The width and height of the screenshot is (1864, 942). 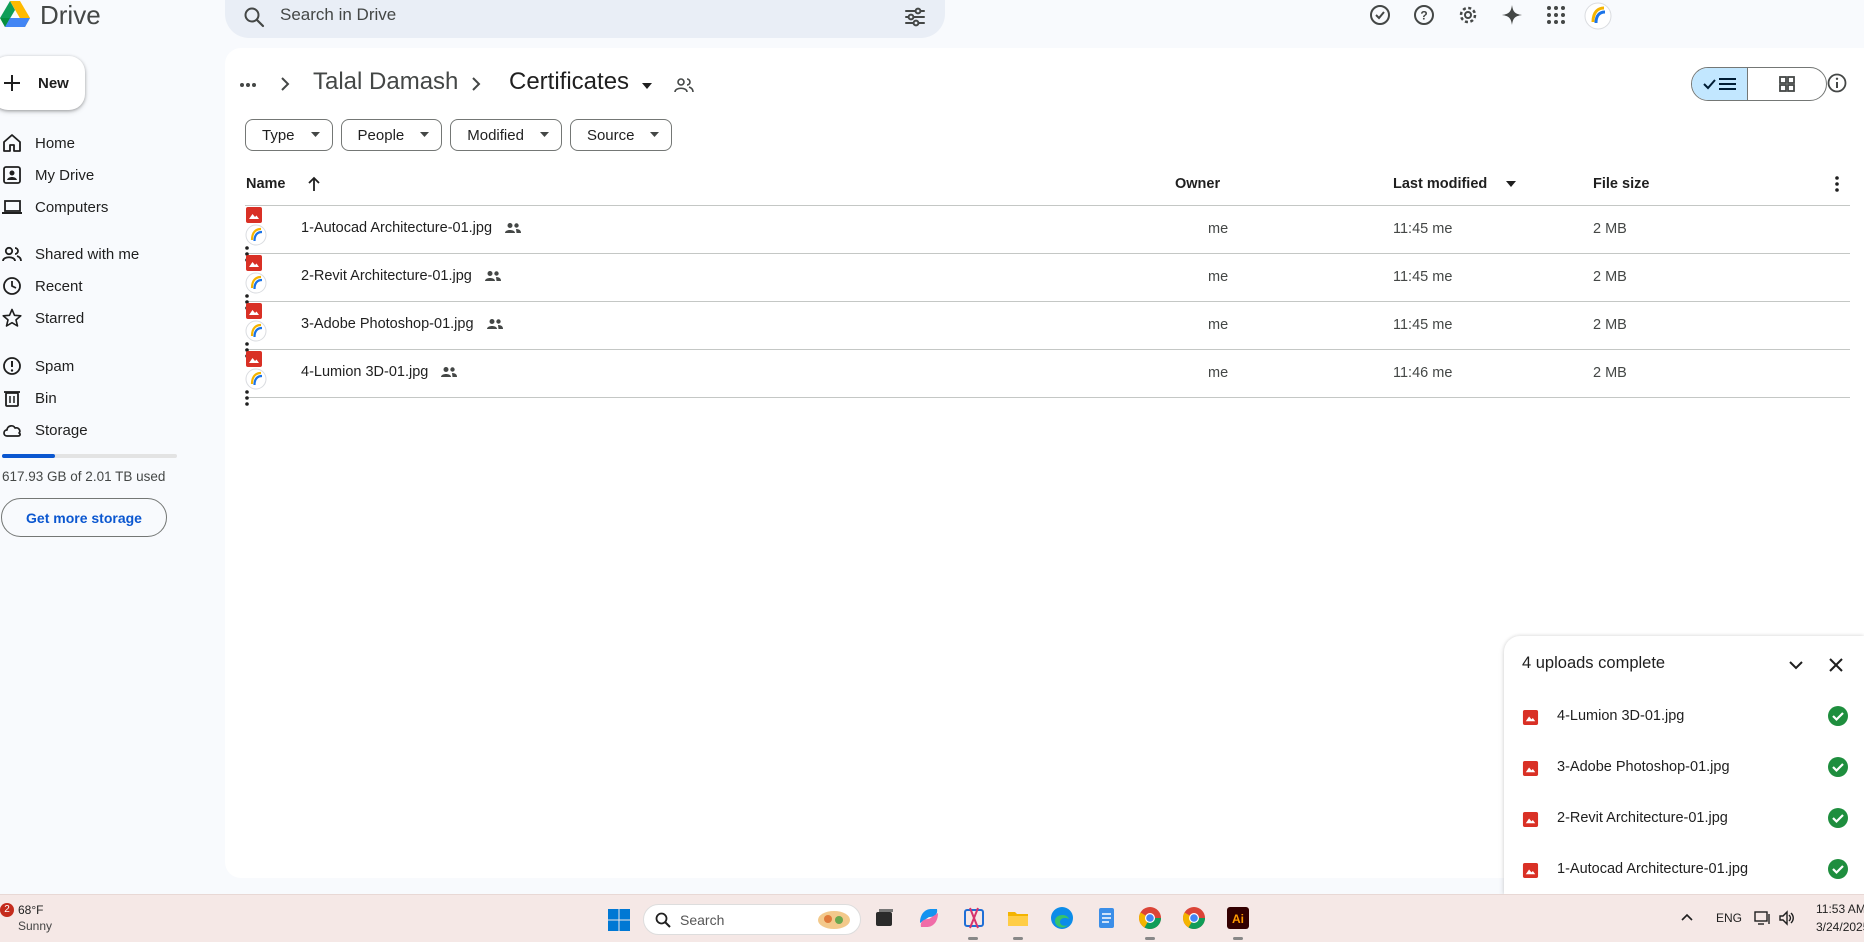 What do you see at coordinates (929, 918) in the screenshot?
I see `copilot-icon` at bounding box center [929, 918].